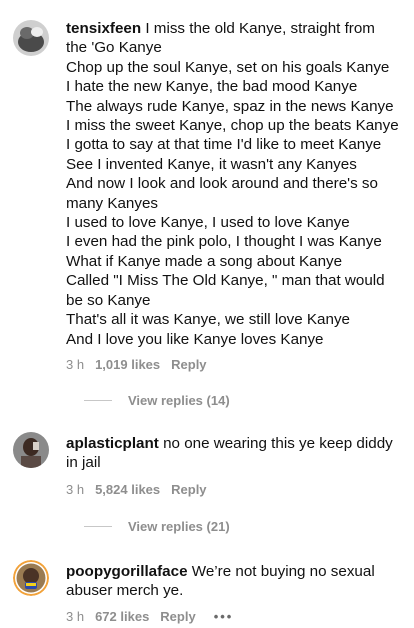 The image size is (414, 628). I want to click on view-replies-button: View replies (14), so click(157, 400).